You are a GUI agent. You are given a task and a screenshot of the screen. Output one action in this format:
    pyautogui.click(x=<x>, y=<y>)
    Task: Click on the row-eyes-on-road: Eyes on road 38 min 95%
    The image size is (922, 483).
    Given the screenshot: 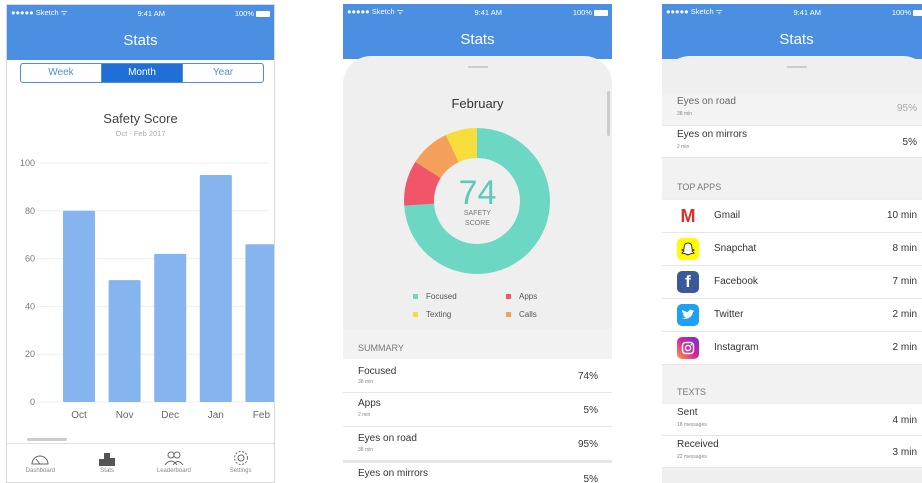 What is the action you would take?
    pyautogui.click(x=792, y=110)
    